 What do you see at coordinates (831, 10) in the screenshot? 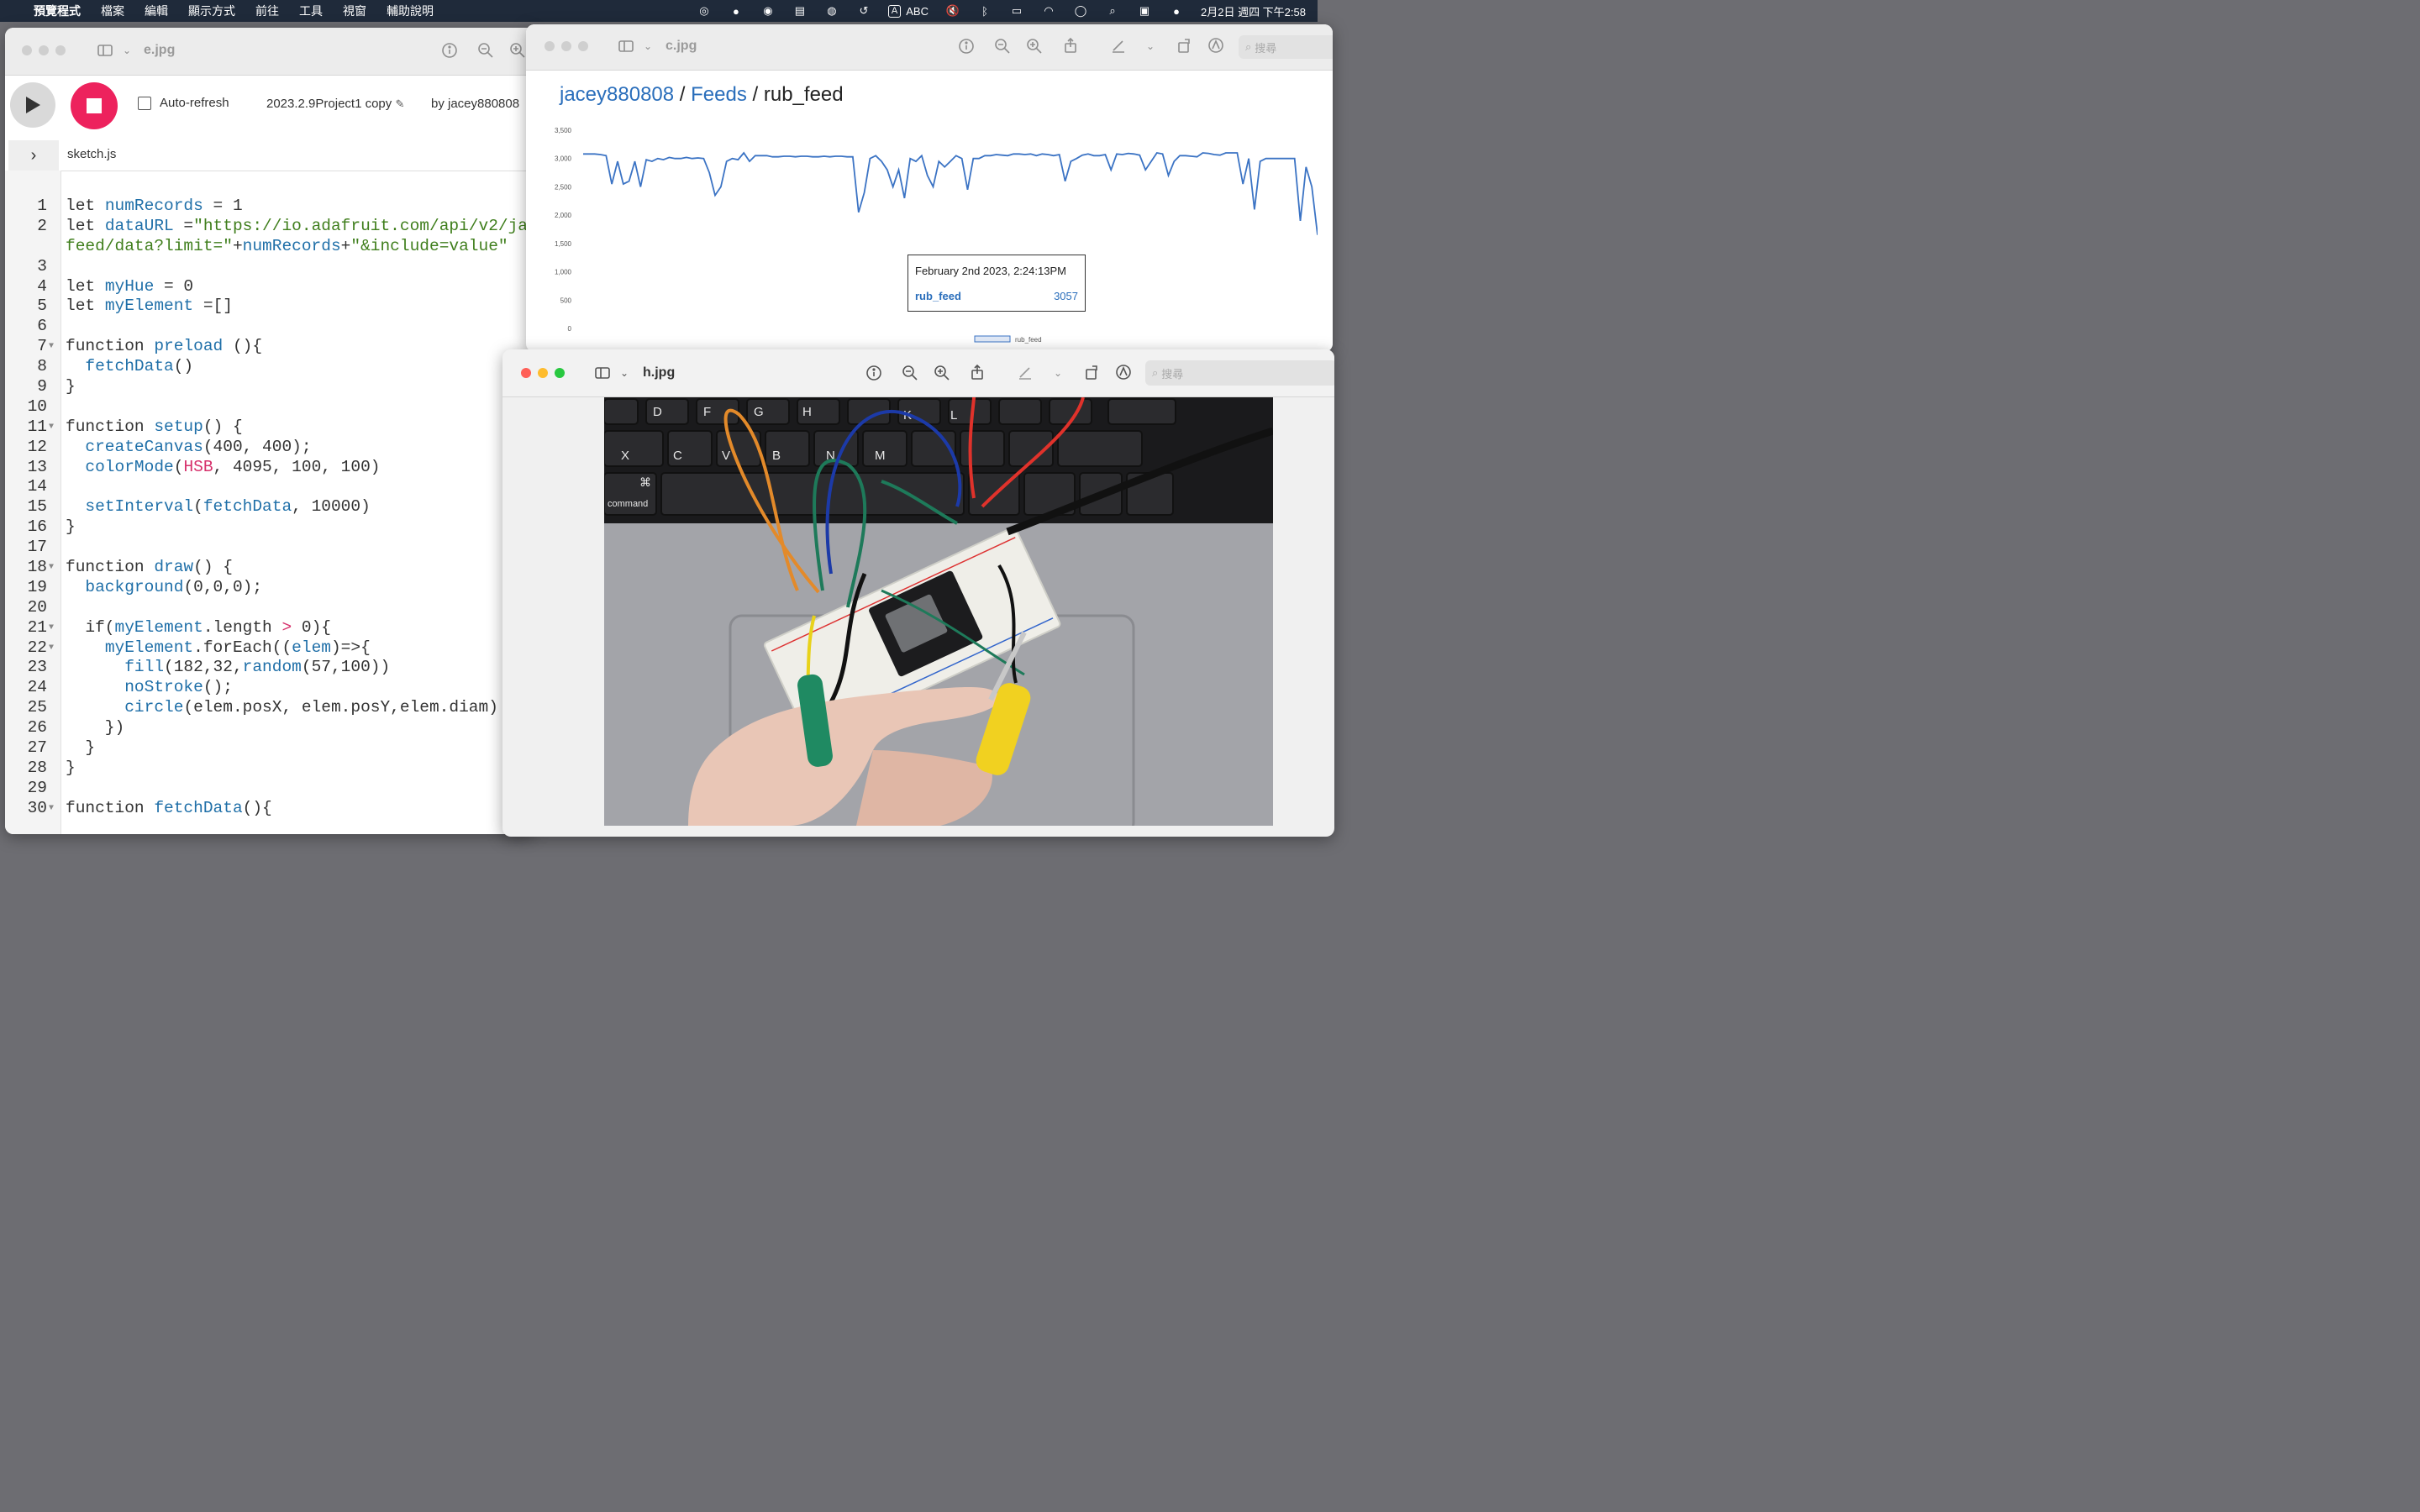
I see `line-icon: ◍` at bounding box center [831, 10].